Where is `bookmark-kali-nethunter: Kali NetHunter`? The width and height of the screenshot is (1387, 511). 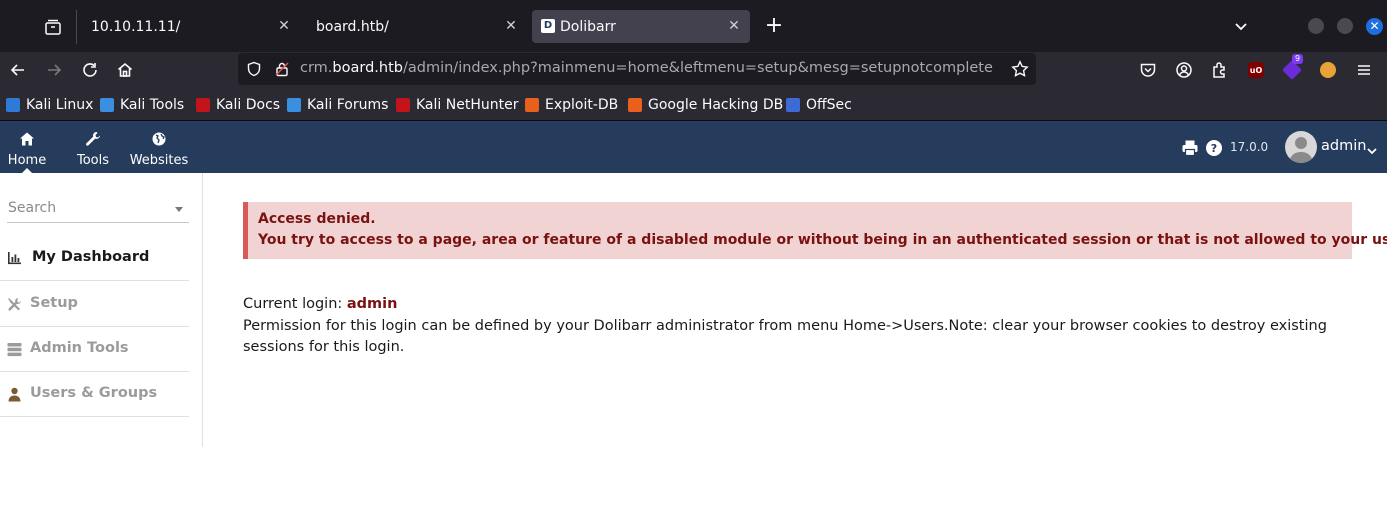 bookmark-kali-nethunter: Kali NetHunter is located at coordinates (457, 105).